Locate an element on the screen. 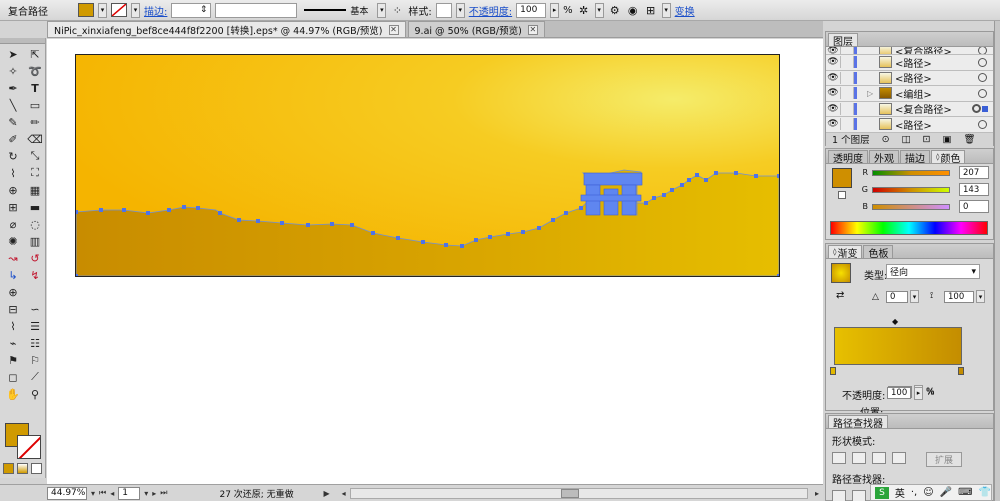 Image resolution: width=1000 pixels, height=501 pixels. close-icon: ✕ is located at coordinates (532, 29).